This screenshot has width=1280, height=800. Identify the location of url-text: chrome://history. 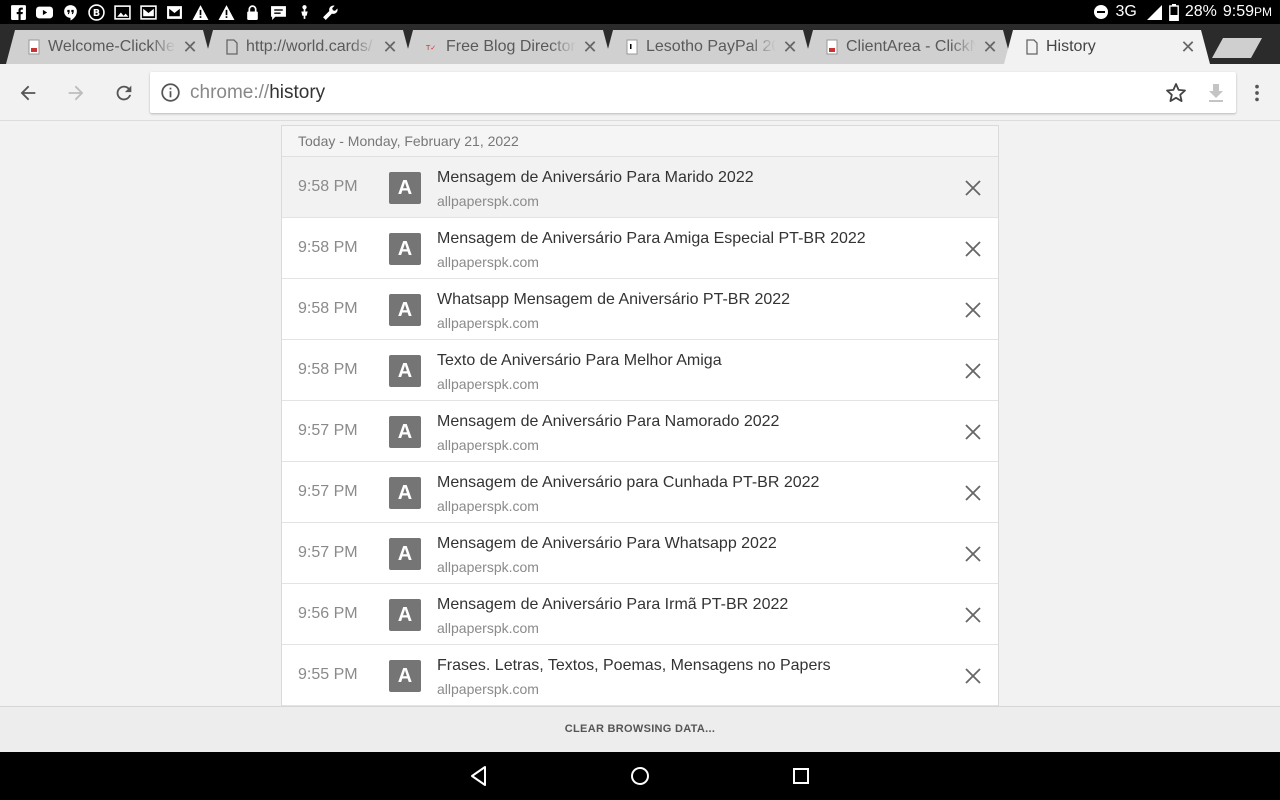
(257, 93).